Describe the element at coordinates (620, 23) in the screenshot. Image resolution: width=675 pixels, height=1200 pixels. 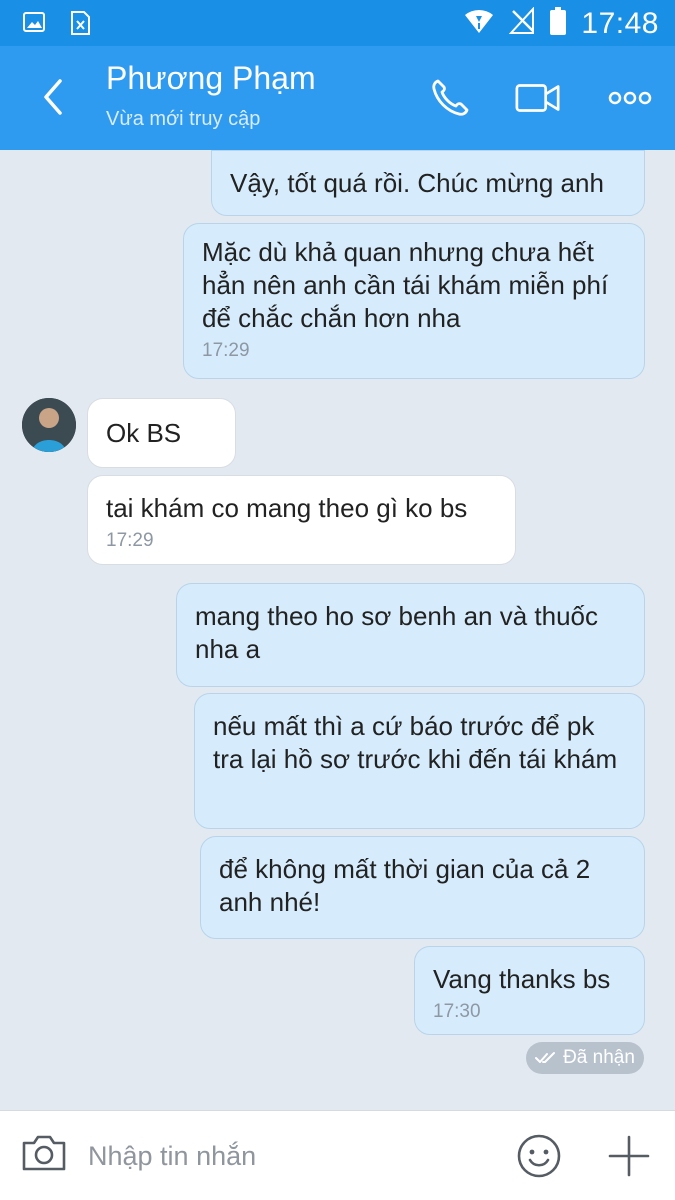
I see `clock: 17:48` at that location.